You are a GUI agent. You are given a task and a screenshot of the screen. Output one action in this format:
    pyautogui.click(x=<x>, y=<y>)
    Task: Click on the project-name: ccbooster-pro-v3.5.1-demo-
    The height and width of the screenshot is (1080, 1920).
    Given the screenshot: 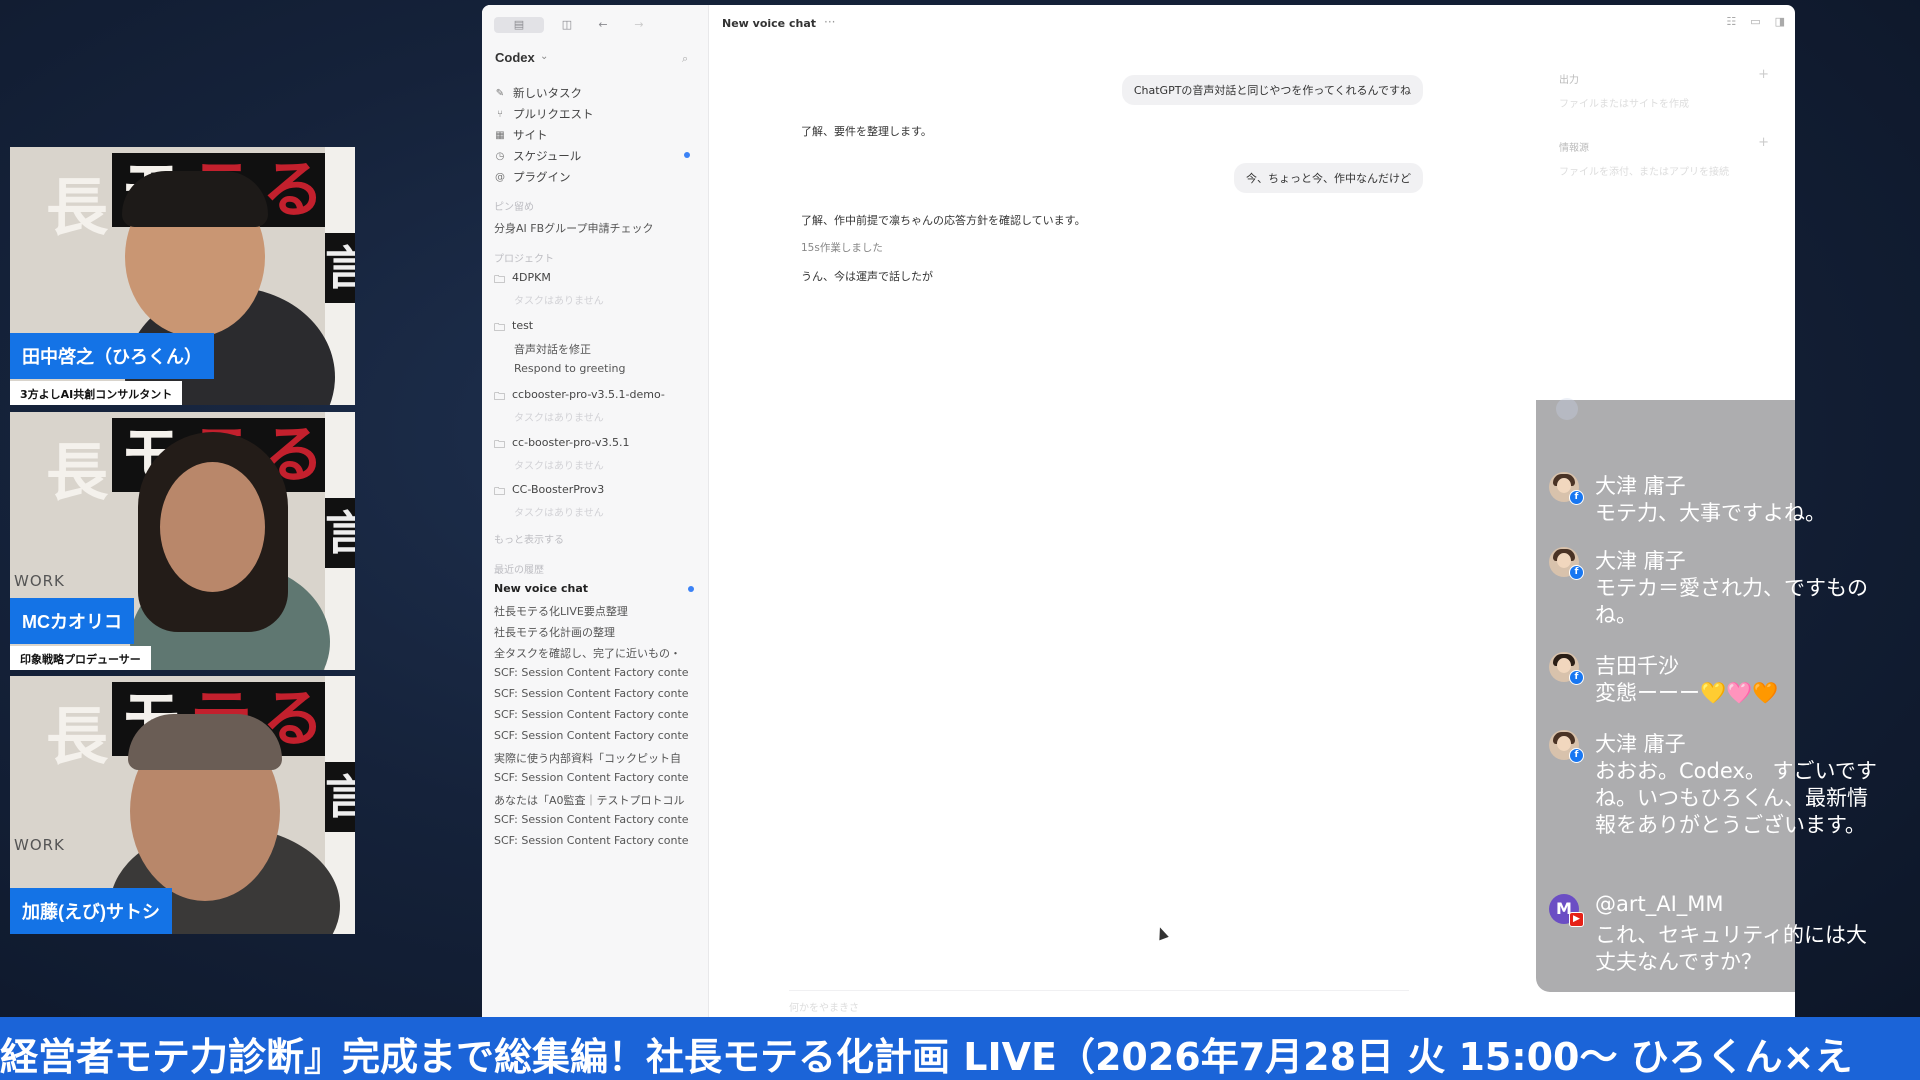 What is the action you would take?
    pyautogui.click(x=588, y=394)
    